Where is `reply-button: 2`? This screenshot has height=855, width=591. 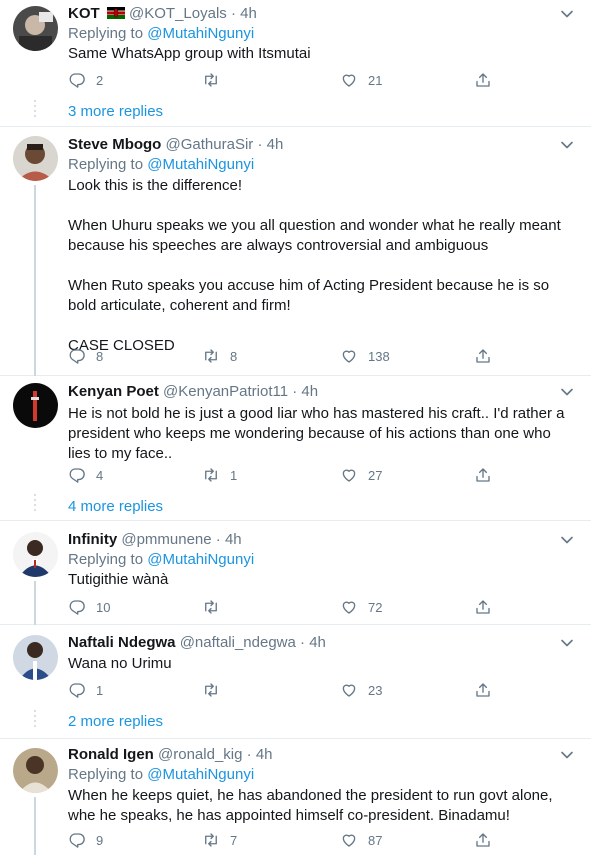 reply-button: 2 is located at coordinates (85, 80).